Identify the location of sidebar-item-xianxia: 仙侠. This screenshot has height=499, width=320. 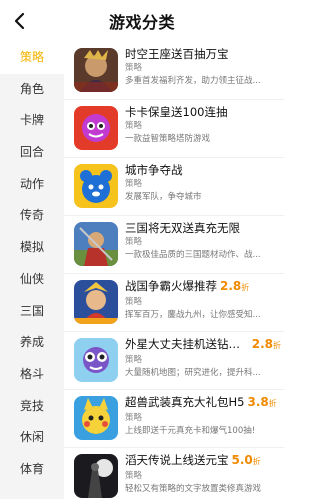
(32, 280).